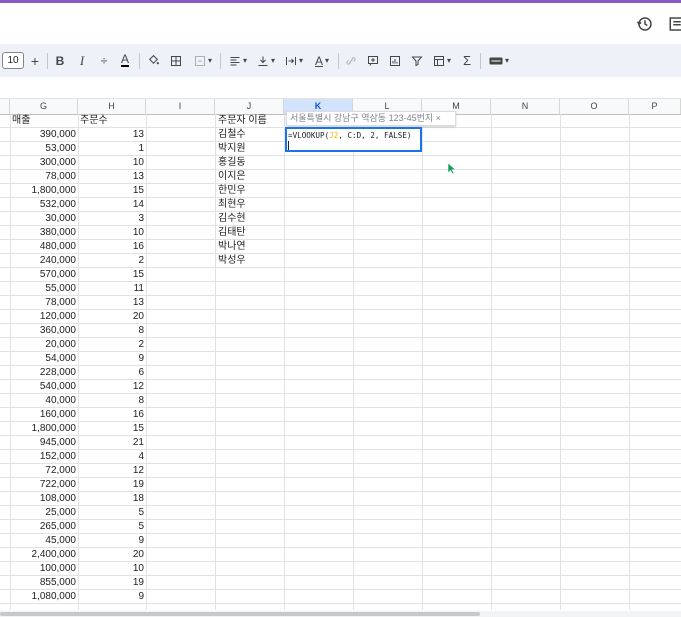 Image resolution: width=681 pixels, height=617 pixels. I want to click on cell-g: 945,000, so click(44, 443).